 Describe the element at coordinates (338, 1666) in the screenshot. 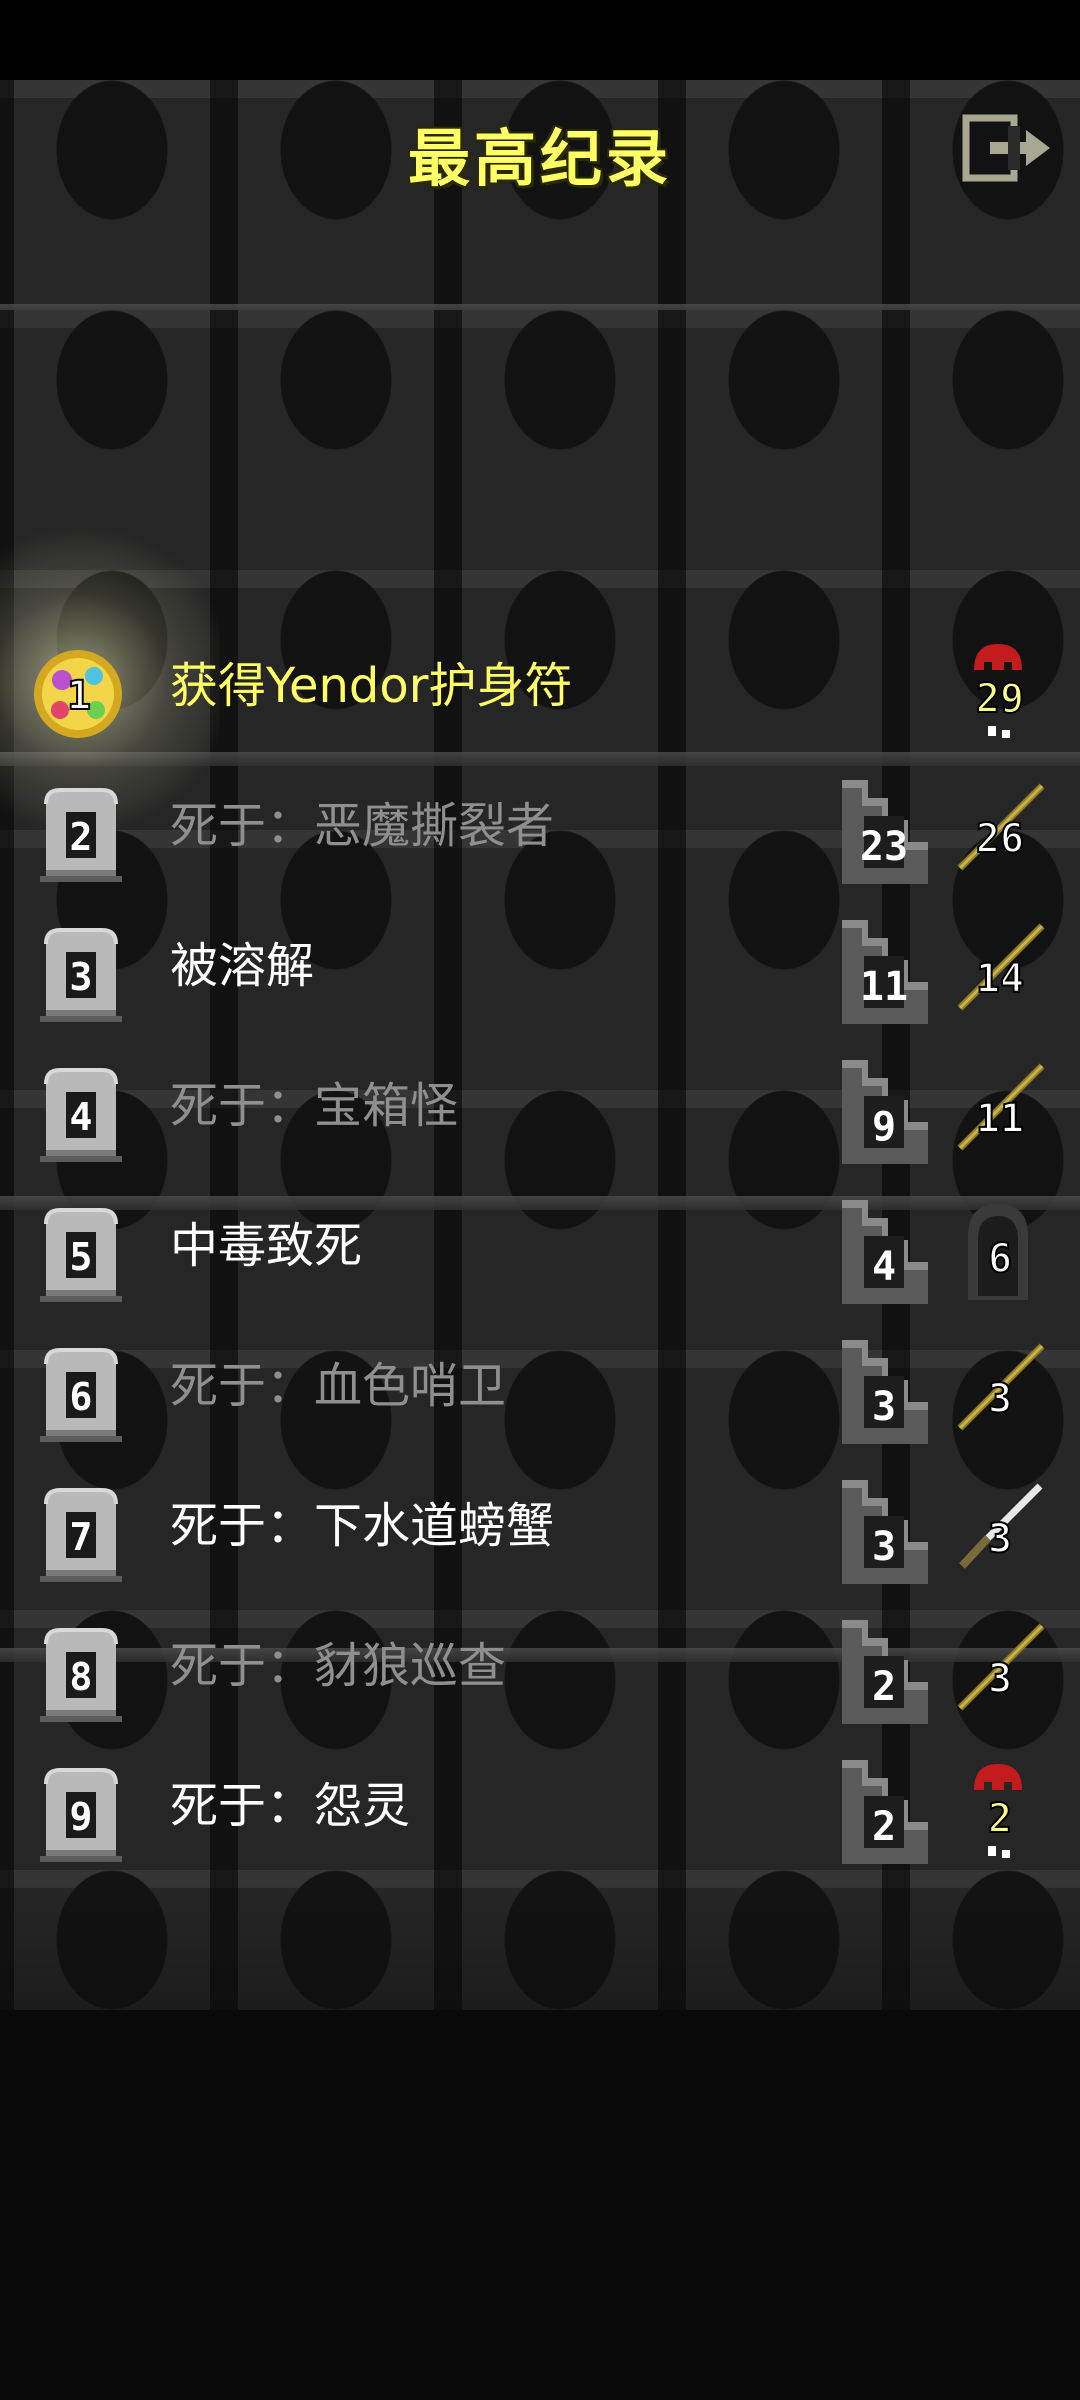

I see `death-cause-label: 死于：豺狼巡查` at that location.